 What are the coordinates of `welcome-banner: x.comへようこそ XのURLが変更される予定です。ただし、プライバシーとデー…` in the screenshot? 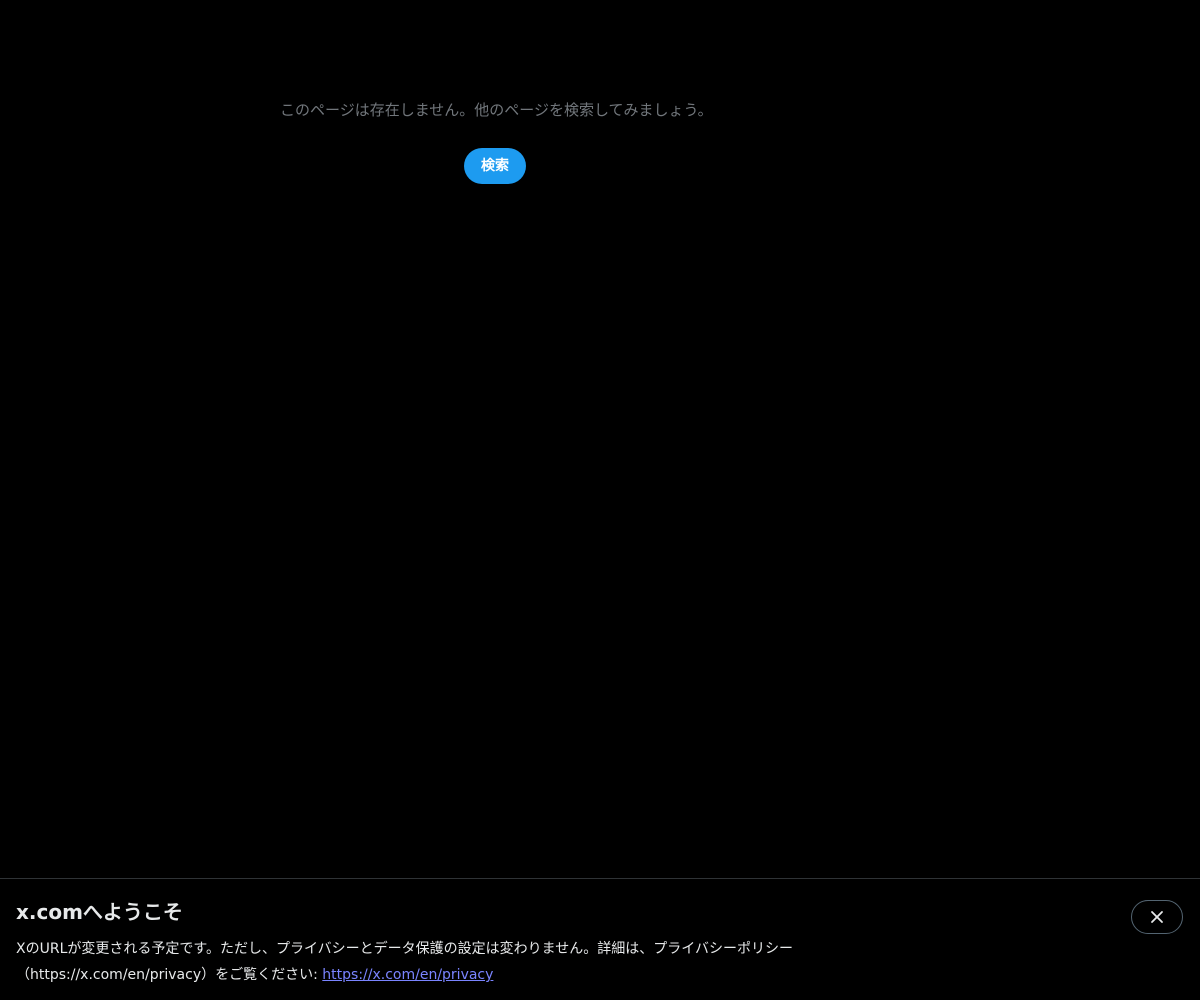 It's located at (600, 939).